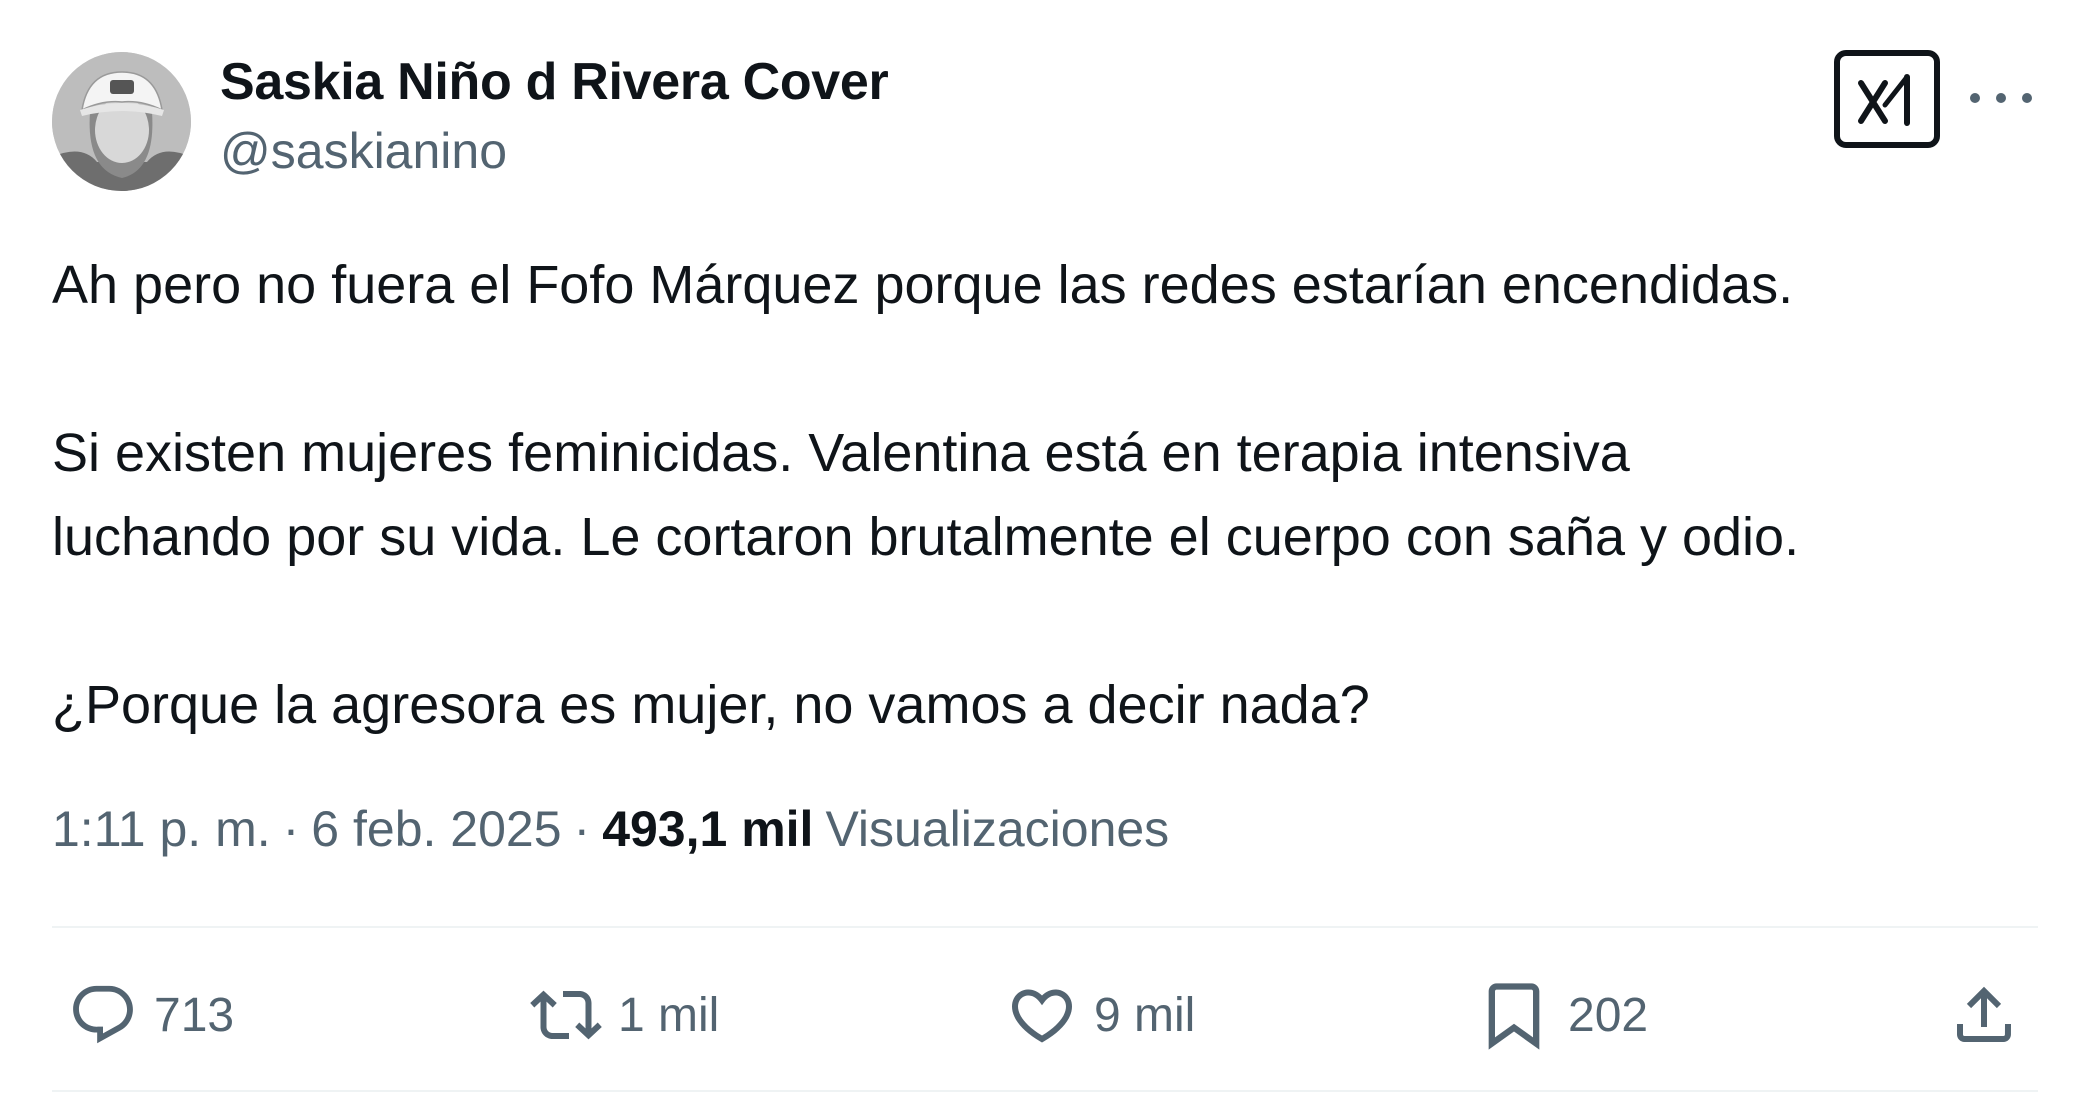 This screenshot has height=1100, width=2096. What do you see at coordinates (1514, 1016) in the screenshot?
I see `bookmark-icon` at bounding box center [1514, 1016].